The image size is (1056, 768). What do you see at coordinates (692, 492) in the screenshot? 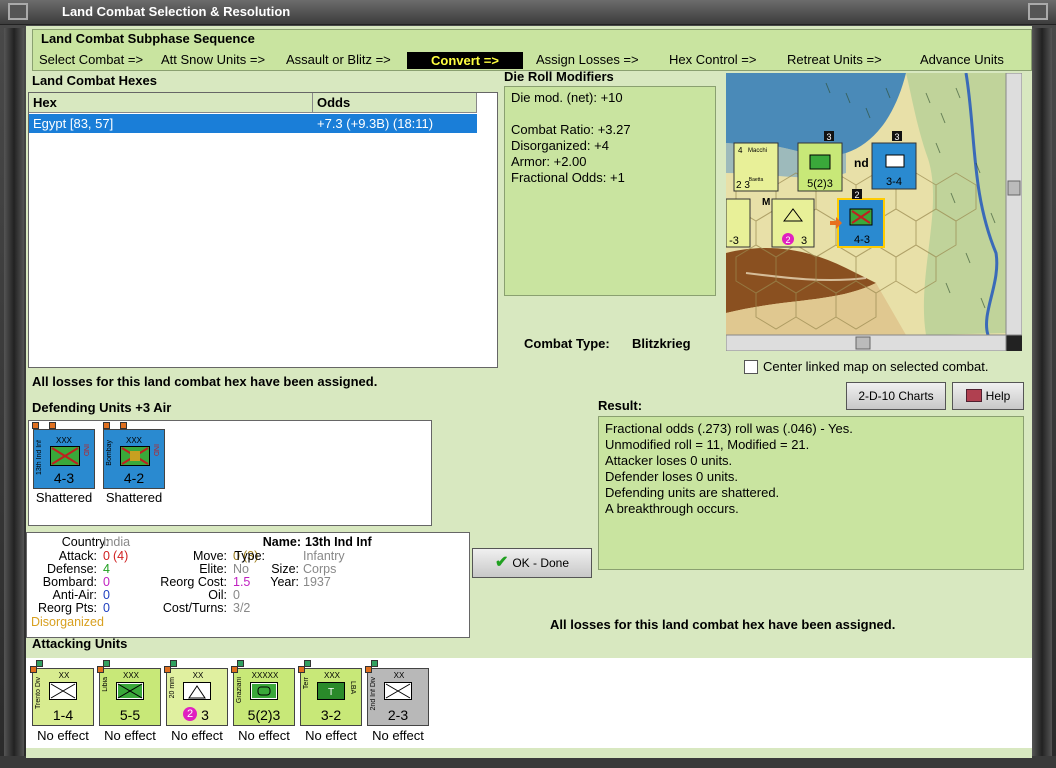
I see `result-line: Defending units are shattered.` at bounding box center [692, 492].